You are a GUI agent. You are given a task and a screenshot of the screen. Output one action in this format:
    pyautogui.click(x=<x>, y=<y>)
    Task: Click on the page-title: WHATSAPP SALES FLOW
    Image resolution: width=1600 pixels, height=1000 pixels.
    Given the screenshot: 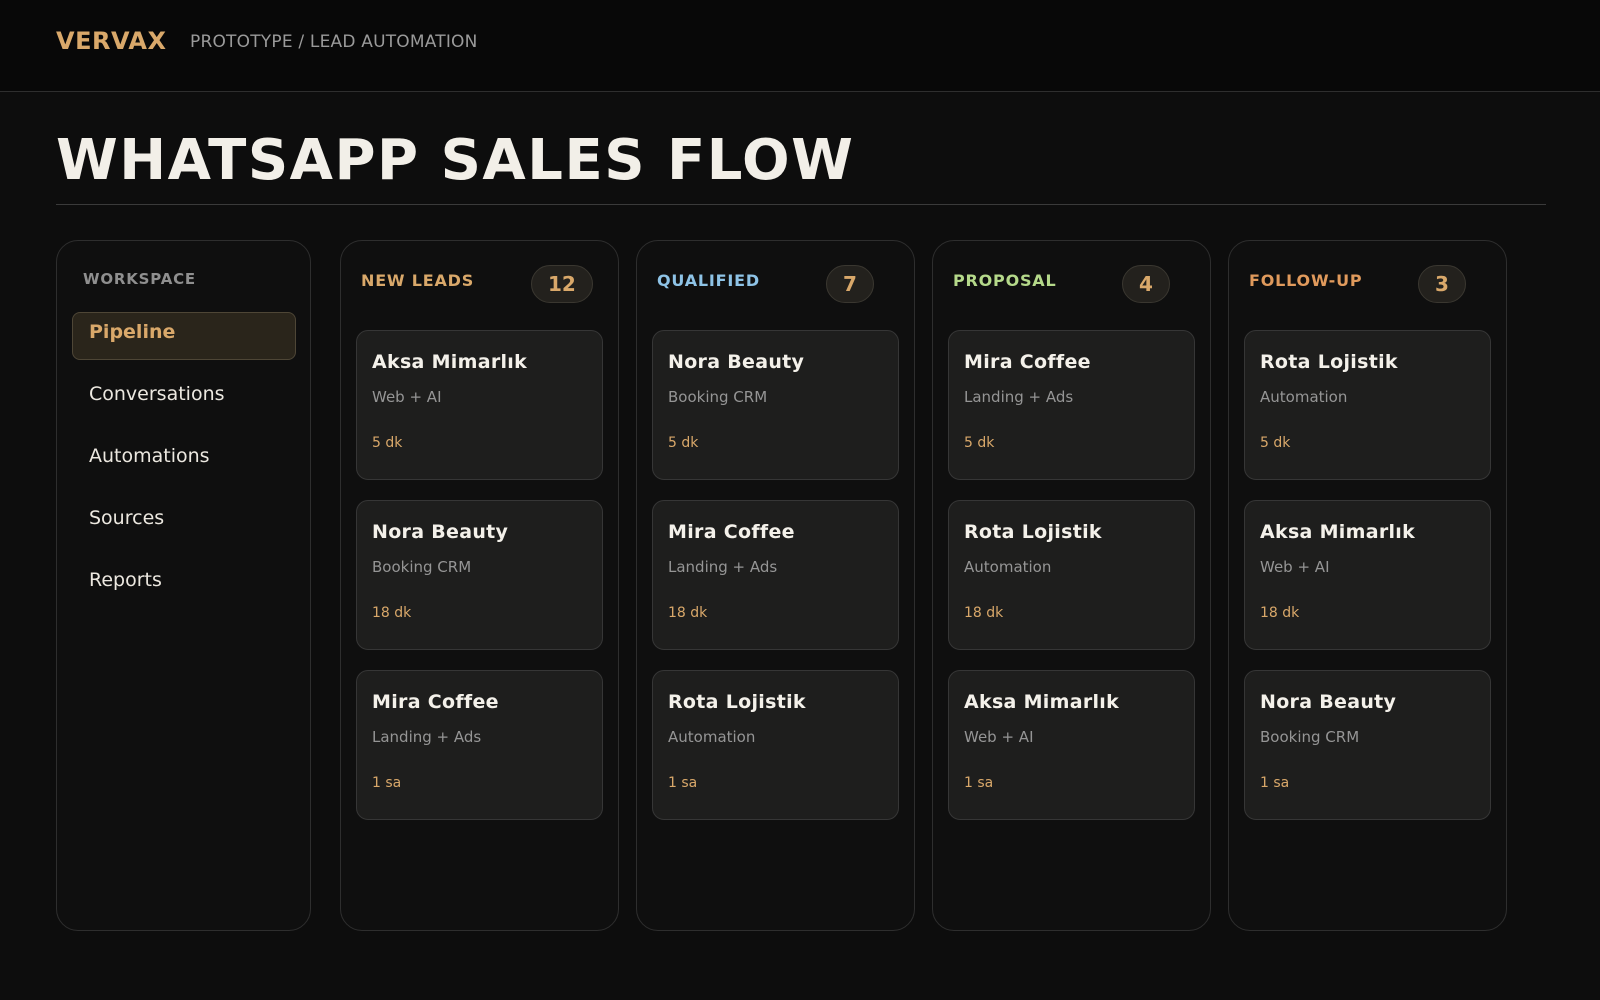 What is the action you would take?
    pyautogui.click(x=455, y=160)
    